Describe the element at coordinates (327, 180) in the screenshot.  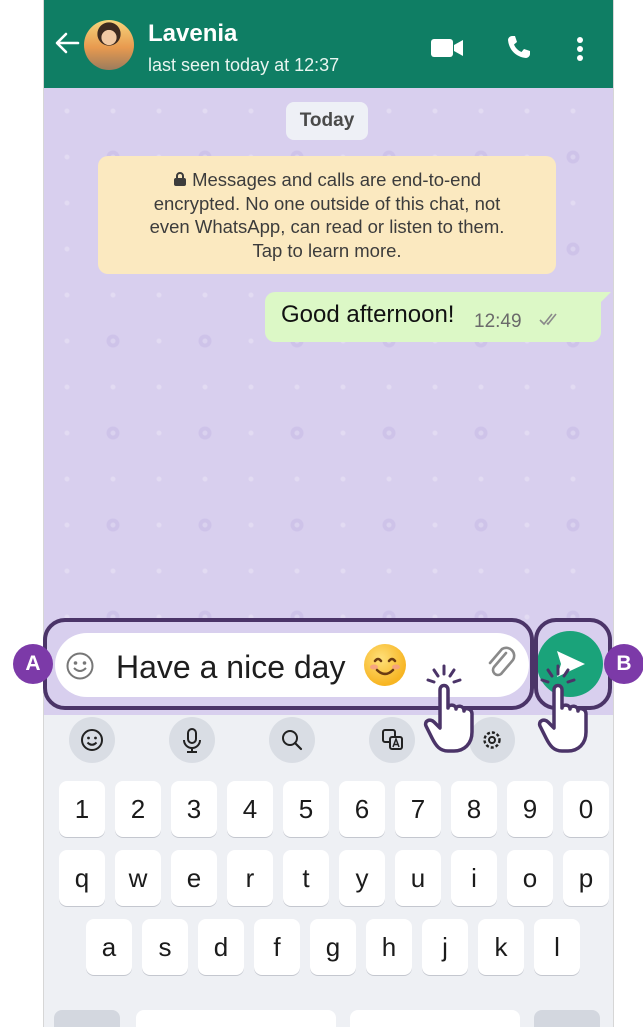
I see `notice-line-1: Messages and calls are end-to-end` at that location.